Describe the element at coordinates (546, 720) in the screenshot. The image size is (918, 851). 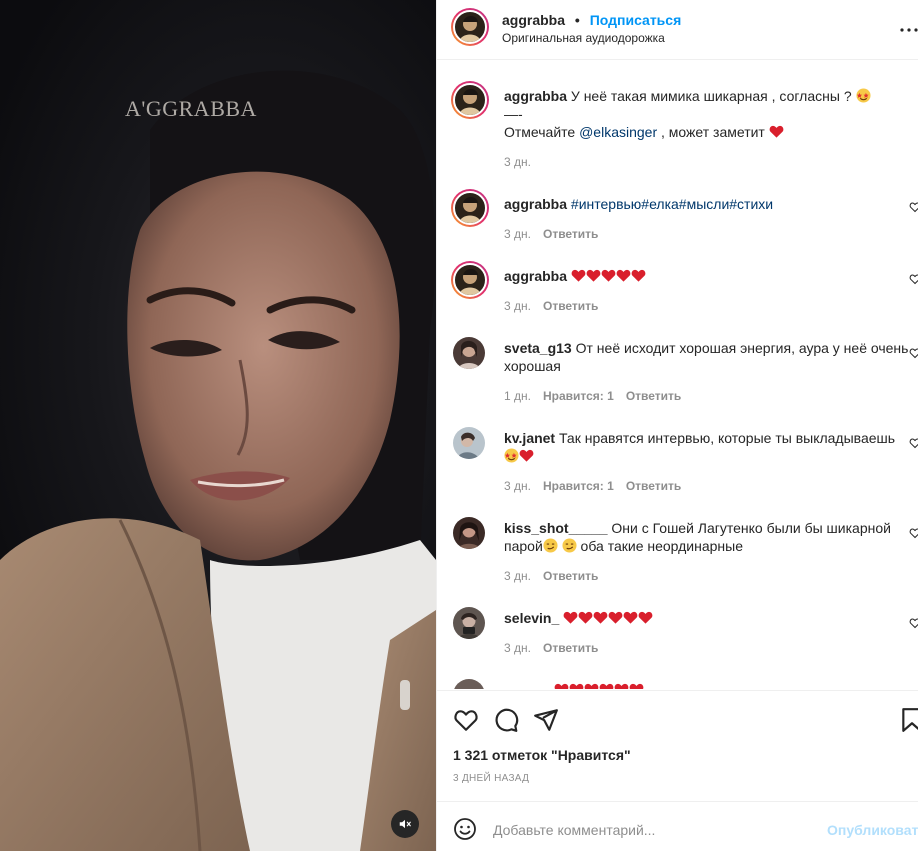
I see `share-icon` at that location.